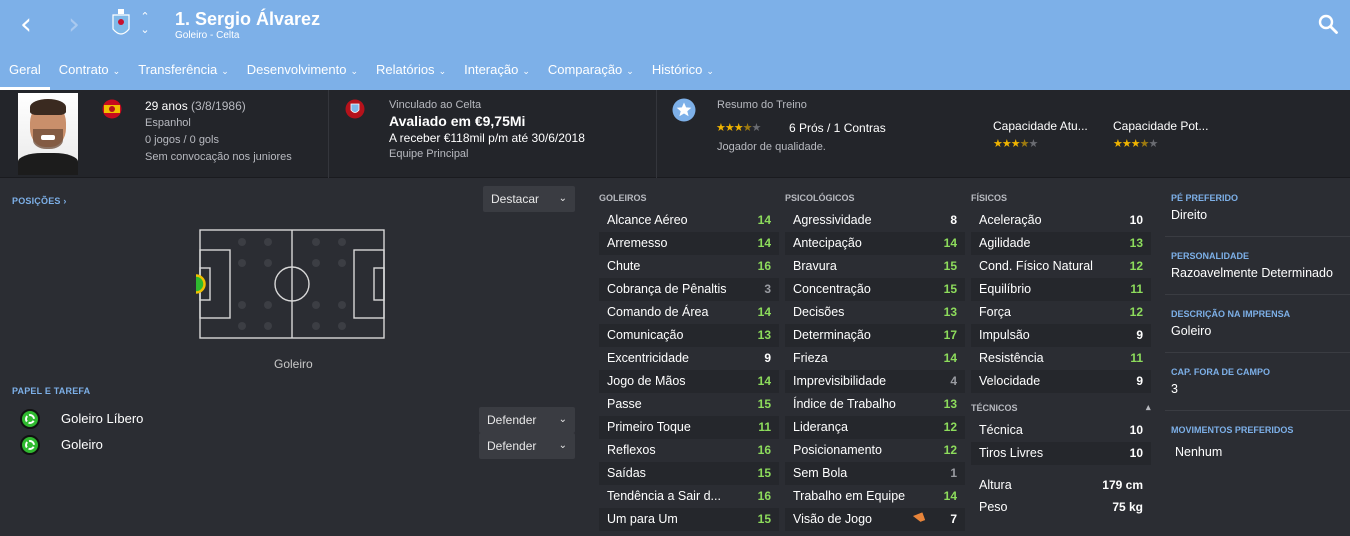  Describe the element at coordinates (820, 198) in the screenshot. I see `mental-header: PSICOLÓGICOS` at that location.